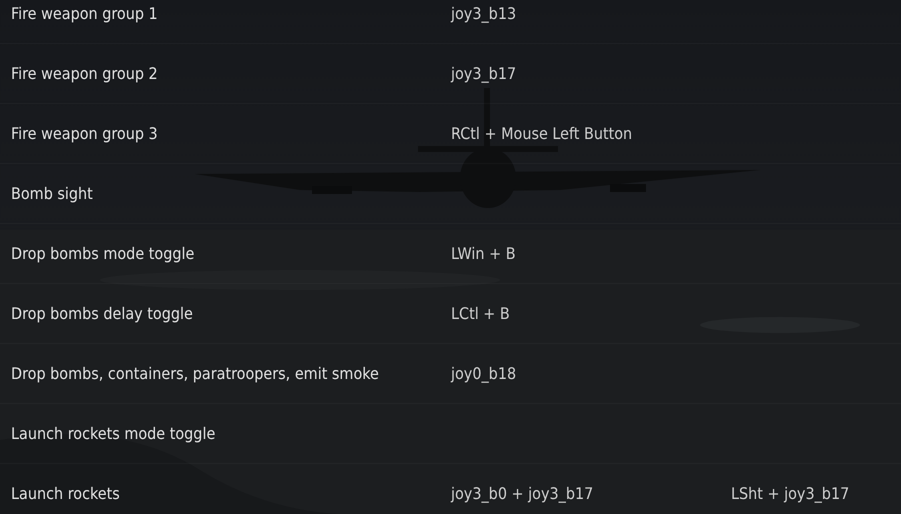 The height and width of the screenshot is (514, 901). I want to click on action-label: Launch rockets, so click(65, 493).